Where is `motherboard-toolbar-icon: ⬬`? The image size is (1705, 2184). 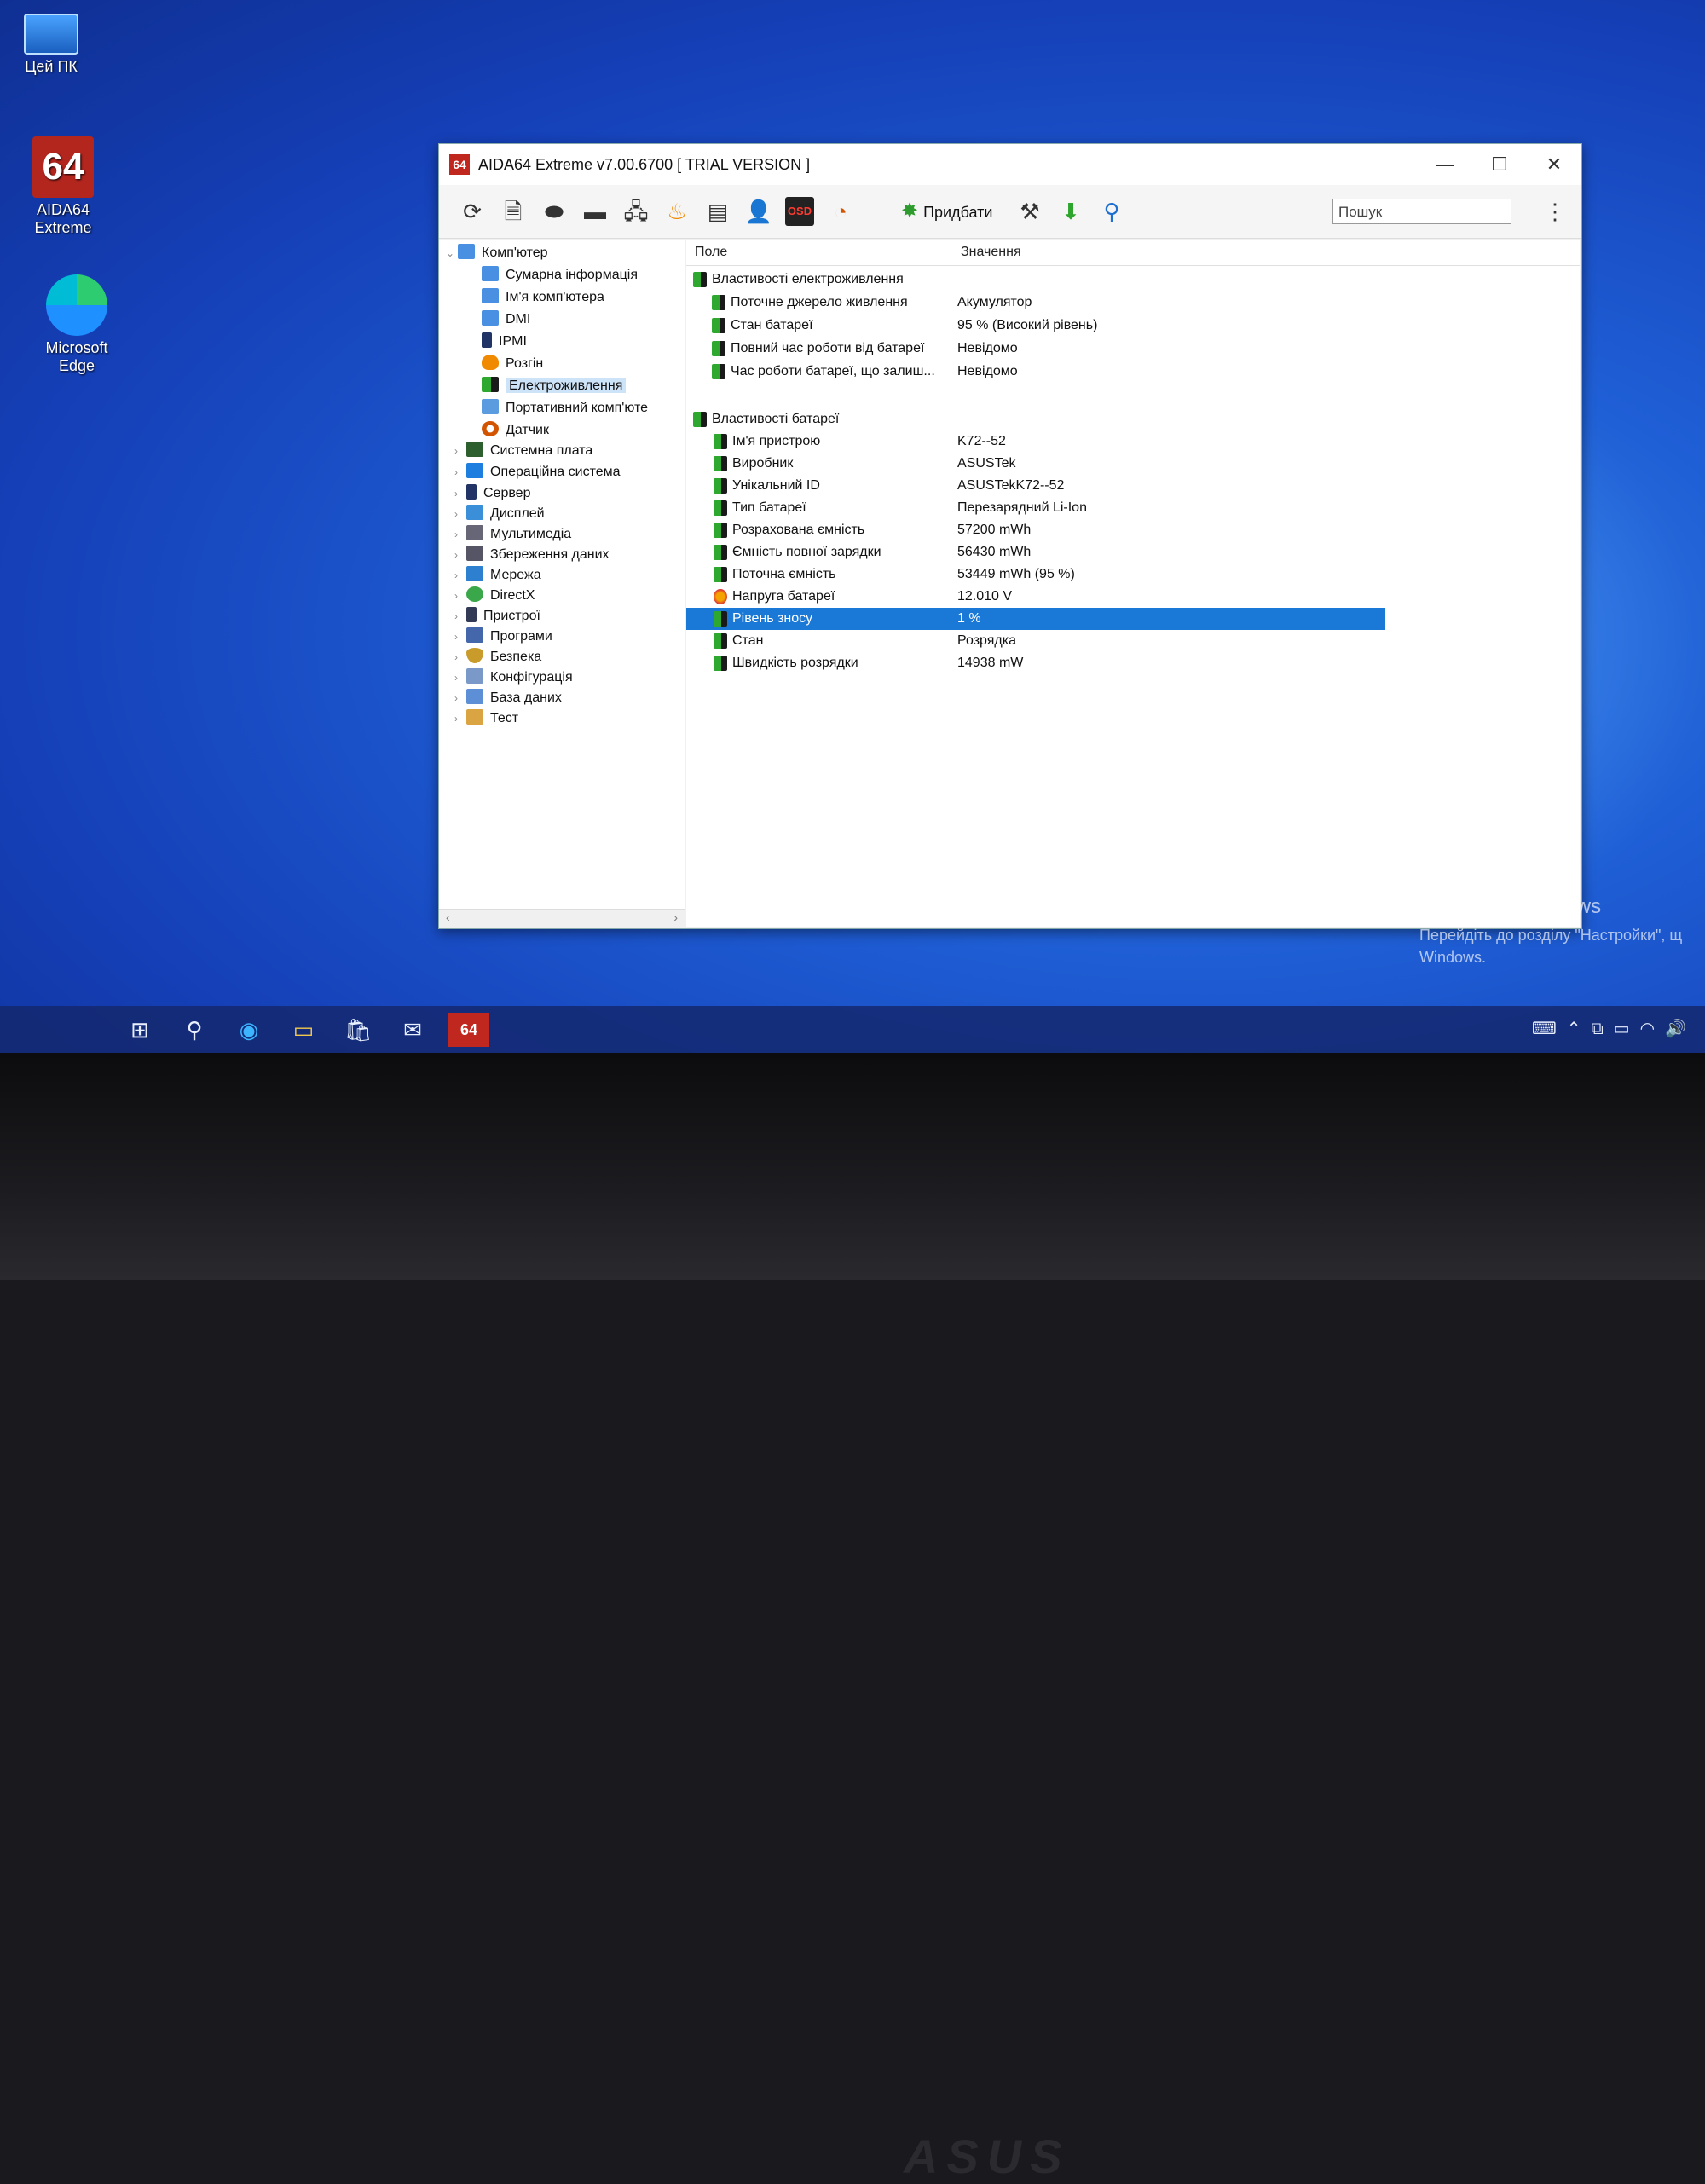 motherboard-toolbar-icon: ⬬ is located at coordinates (555, 211).